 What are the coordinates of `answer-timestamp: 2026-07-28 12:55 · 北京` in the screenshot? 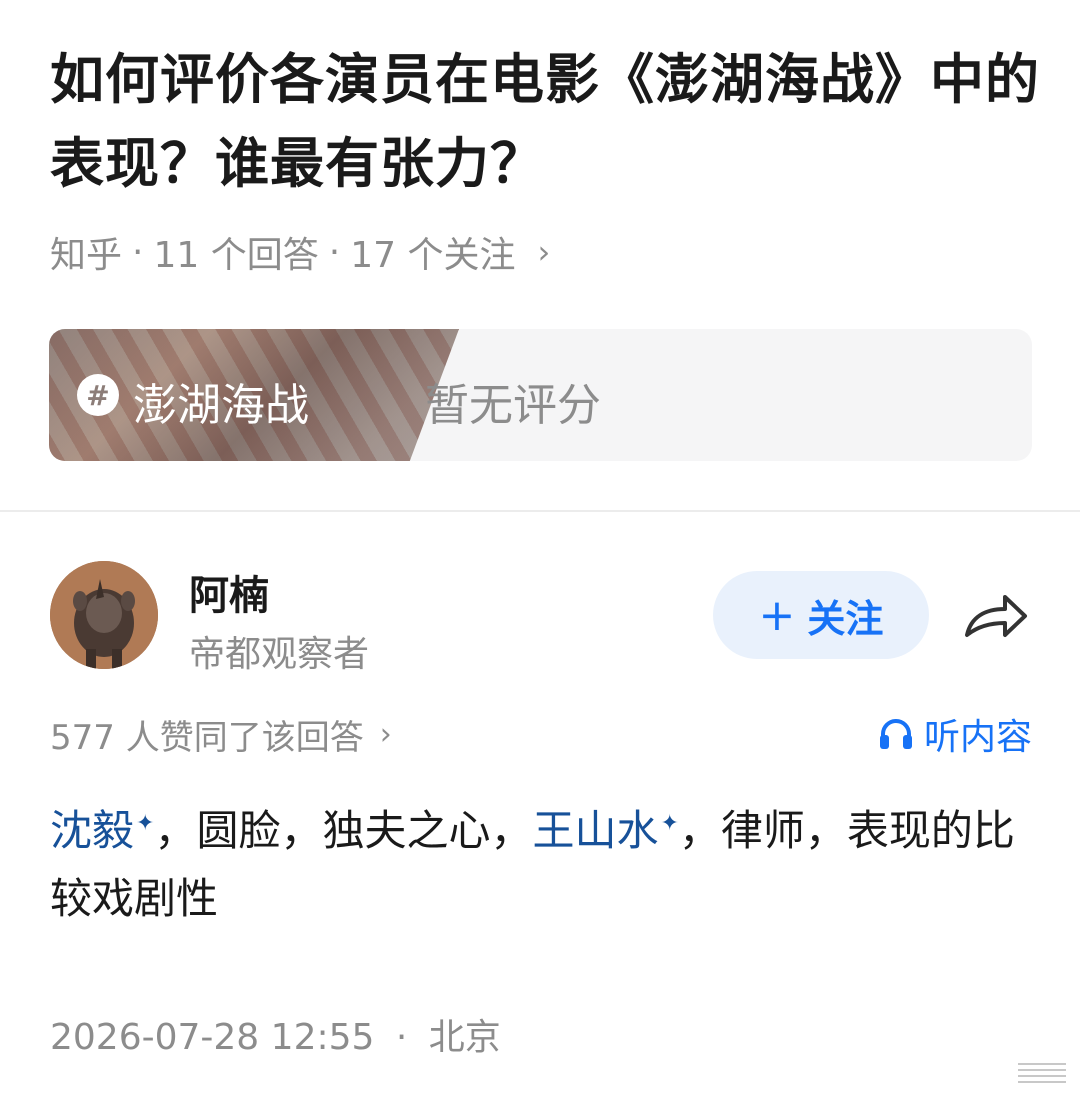 It's located at (275, 1034).